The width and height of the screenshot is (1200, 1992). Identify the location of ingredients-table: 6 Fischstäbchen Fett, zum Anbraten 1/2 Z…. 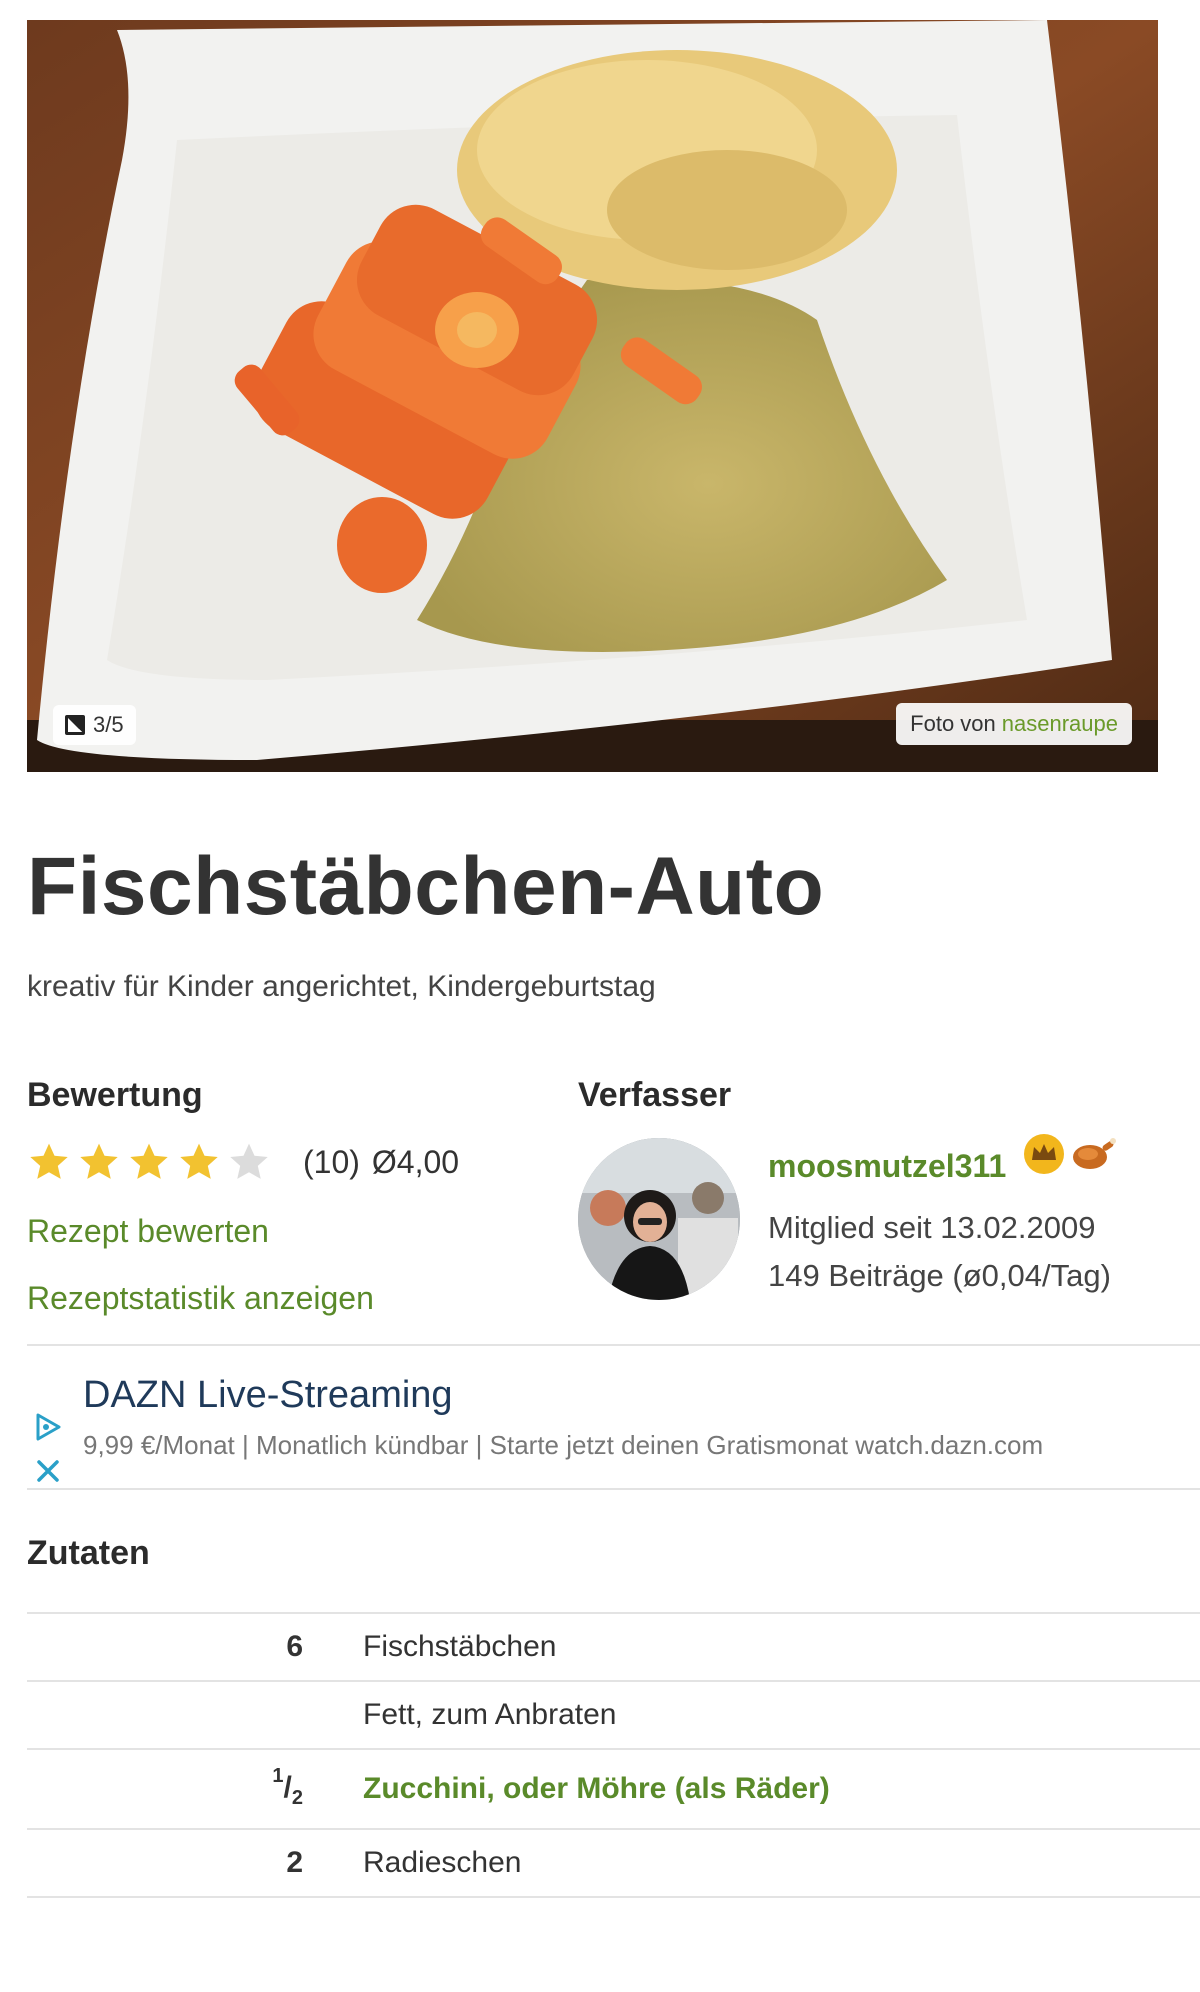
(613, 1755).